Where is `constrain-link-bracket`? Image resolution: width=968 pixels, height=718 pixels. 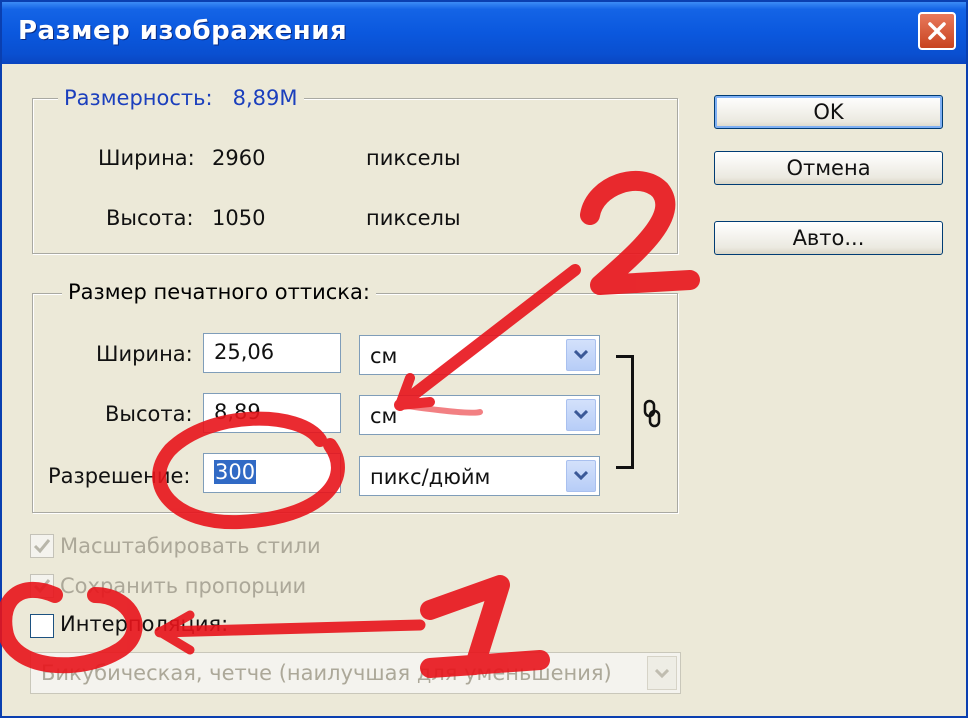 constrain-link-bracket is located at coordinates (625, 412).